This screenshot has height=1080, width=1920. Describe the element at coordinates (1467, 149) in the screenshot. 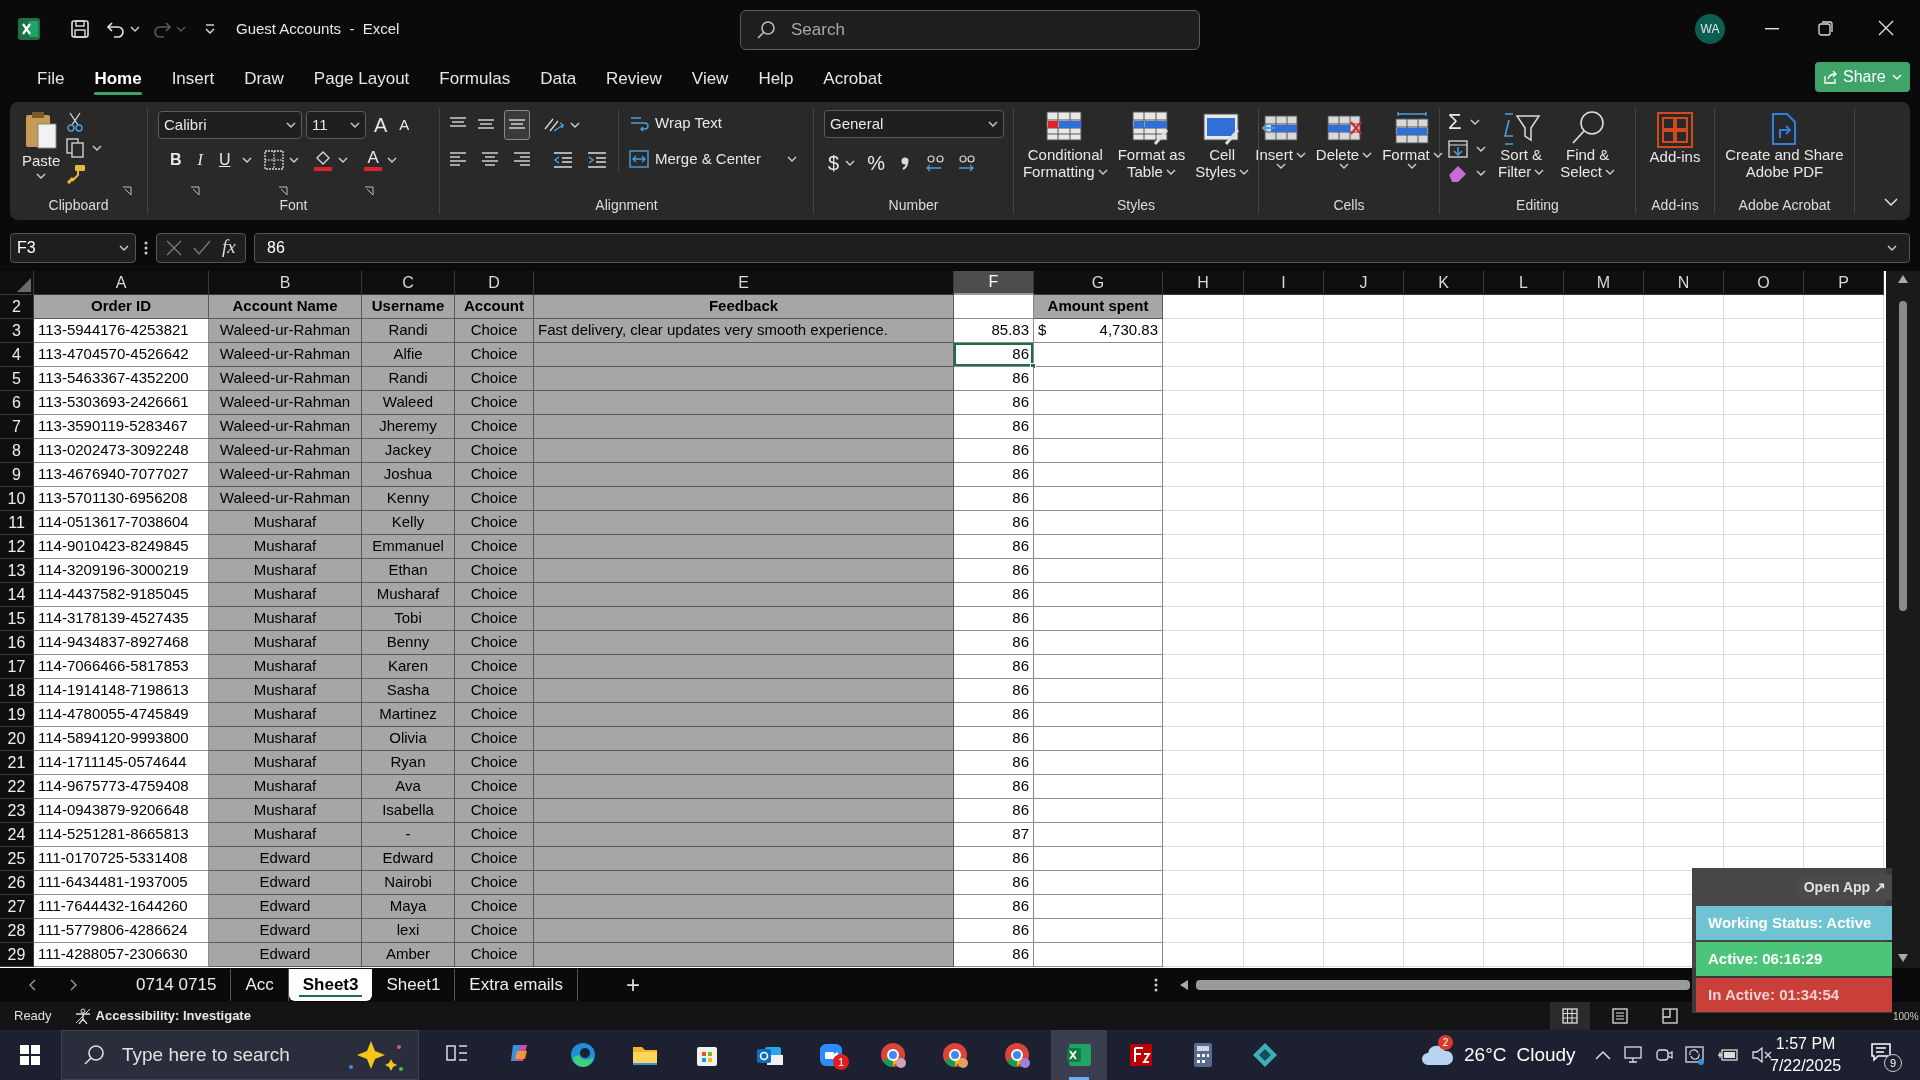

I see `fill-button` at that location.